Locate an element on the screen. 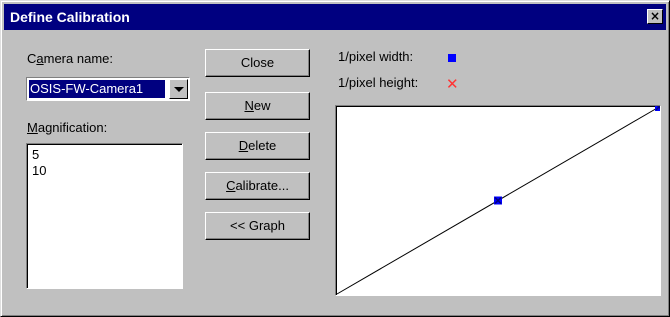 The image size is (670, 317). list-item: 5 is located at coordinates (35, 155).